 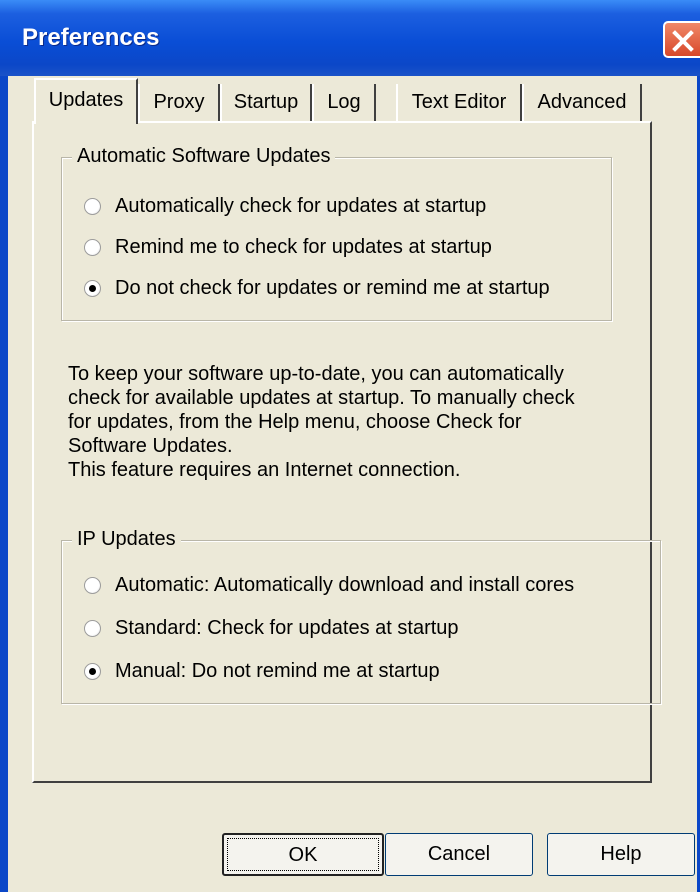 I want to click on tab-text-editor: Text Editor, so click(x=459, y=103).